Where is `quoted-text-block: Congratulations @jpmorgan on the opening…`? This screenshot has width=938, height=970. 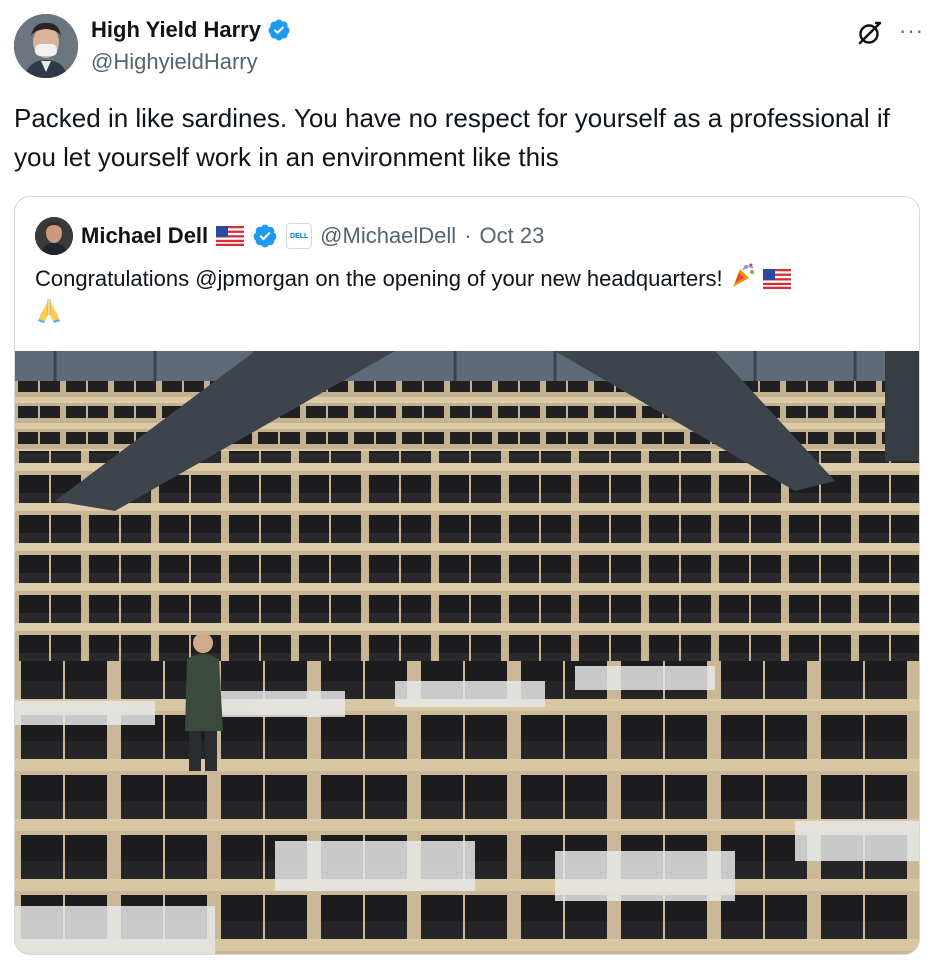
quoted-text-block: Congratulations @jpmorgan on the opening… is located at coordinates (470, 295).